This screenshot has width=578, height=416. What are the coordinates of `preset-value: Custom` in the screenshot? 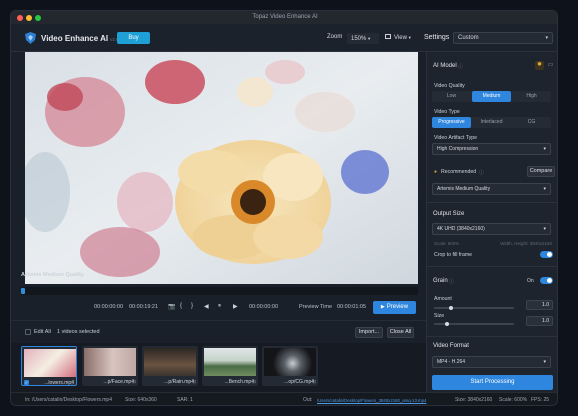 It's located at (468, 38).